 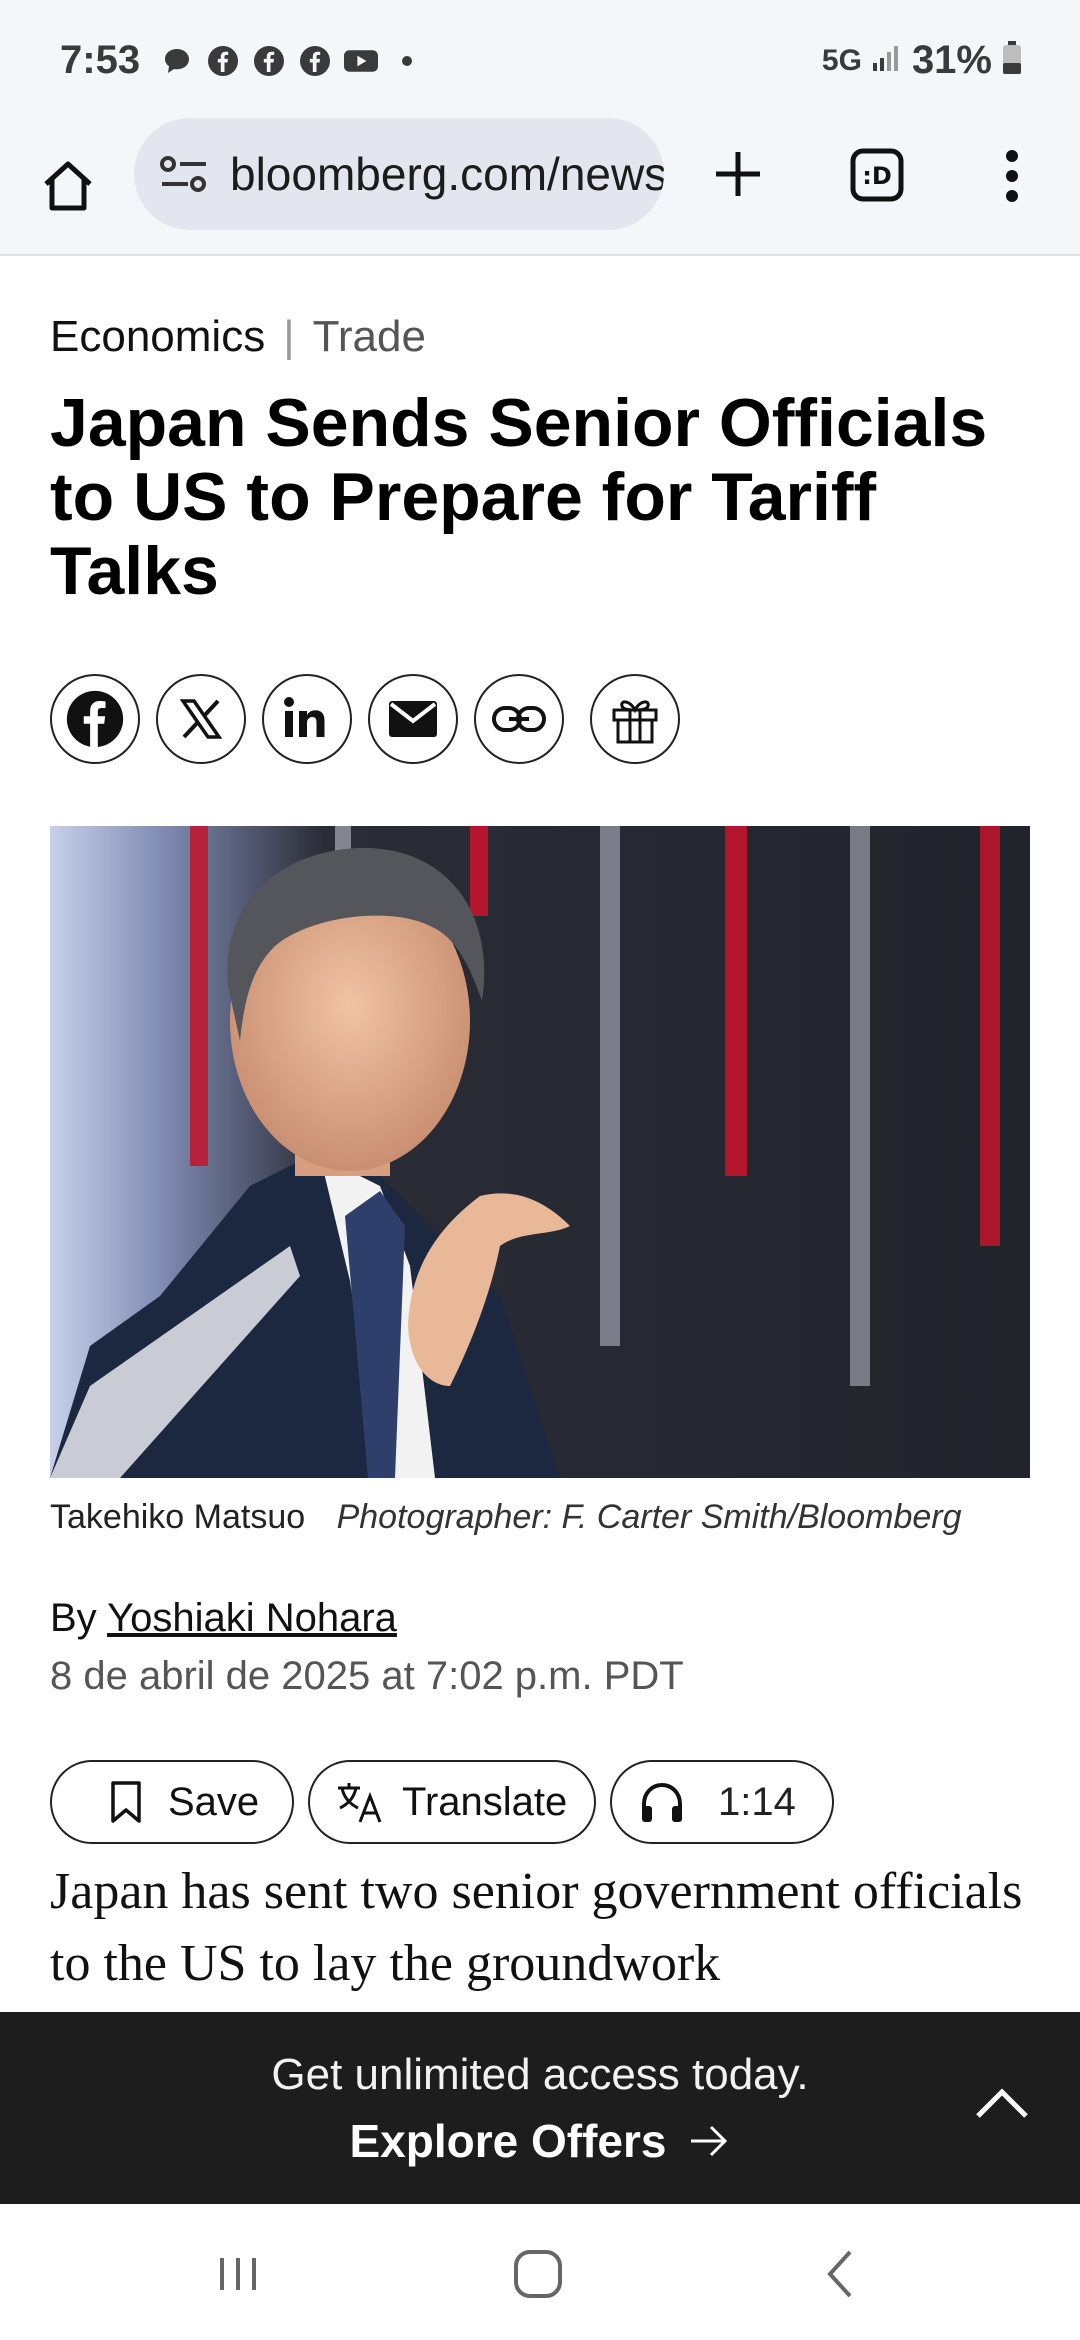 I want to click on plus-icon, so click(x=738, y=174).